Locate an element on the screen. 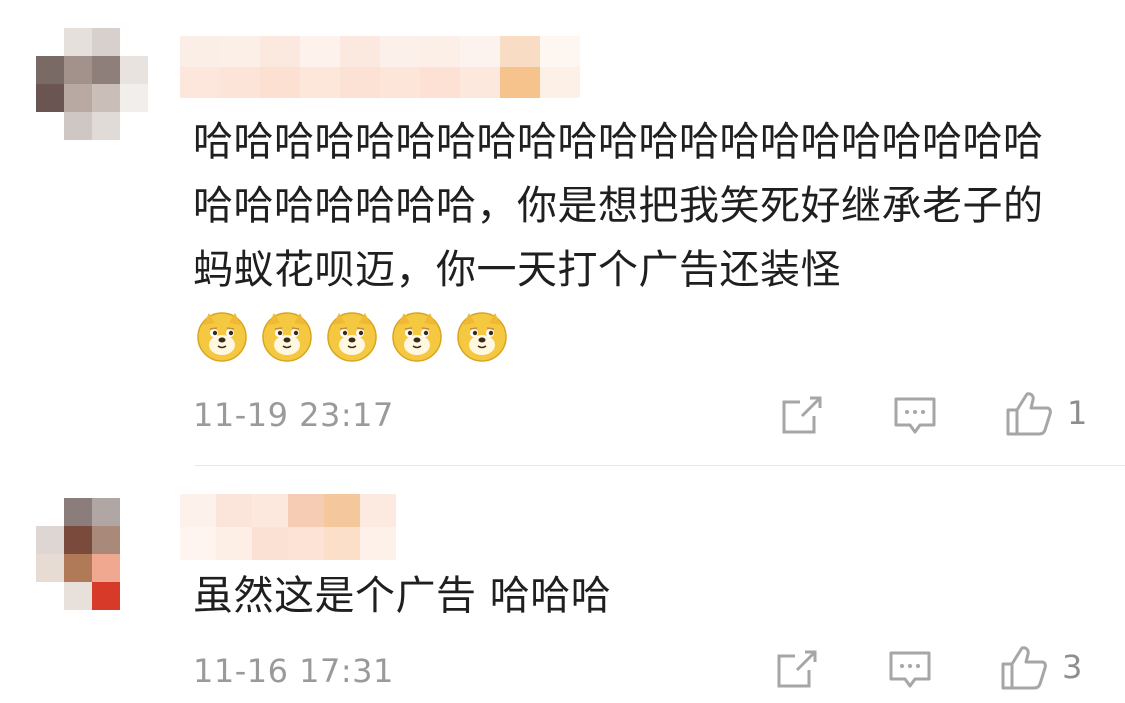  comment-timestamp: 11-16 17:31 is located at coordinates (293, 671).